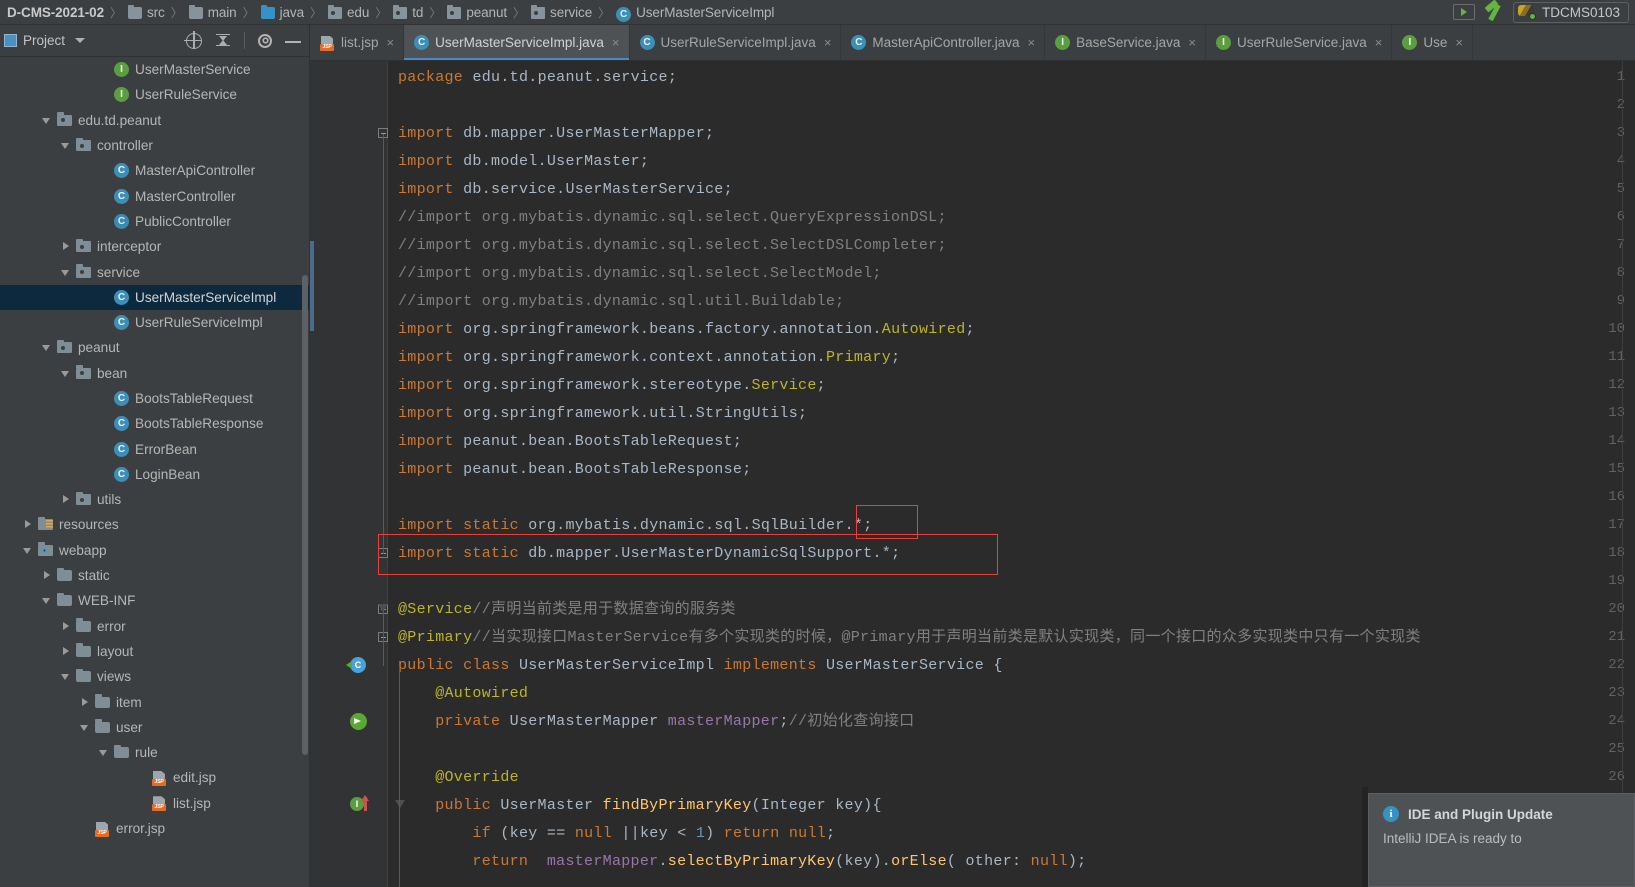 This screenshot has width=1635, height=887. Describe the element at coordinates (293, 41) in the screenshot. I see `hide-panel-icon` at that location.